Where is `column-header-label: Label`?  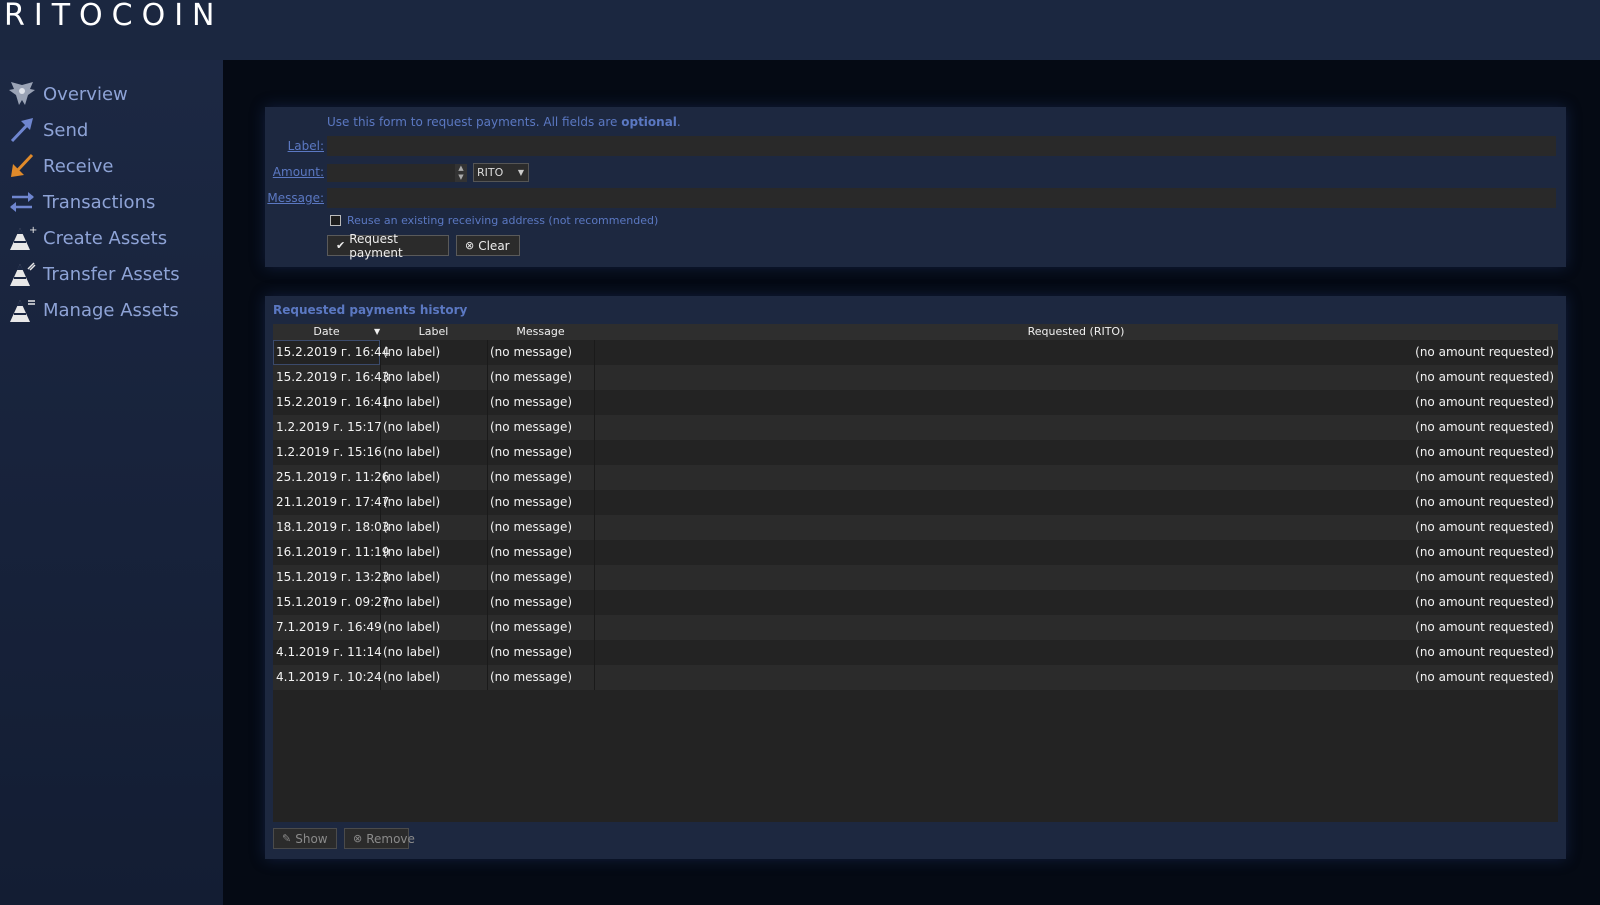
column-header-label: Label is located at coordinates (433, 331).